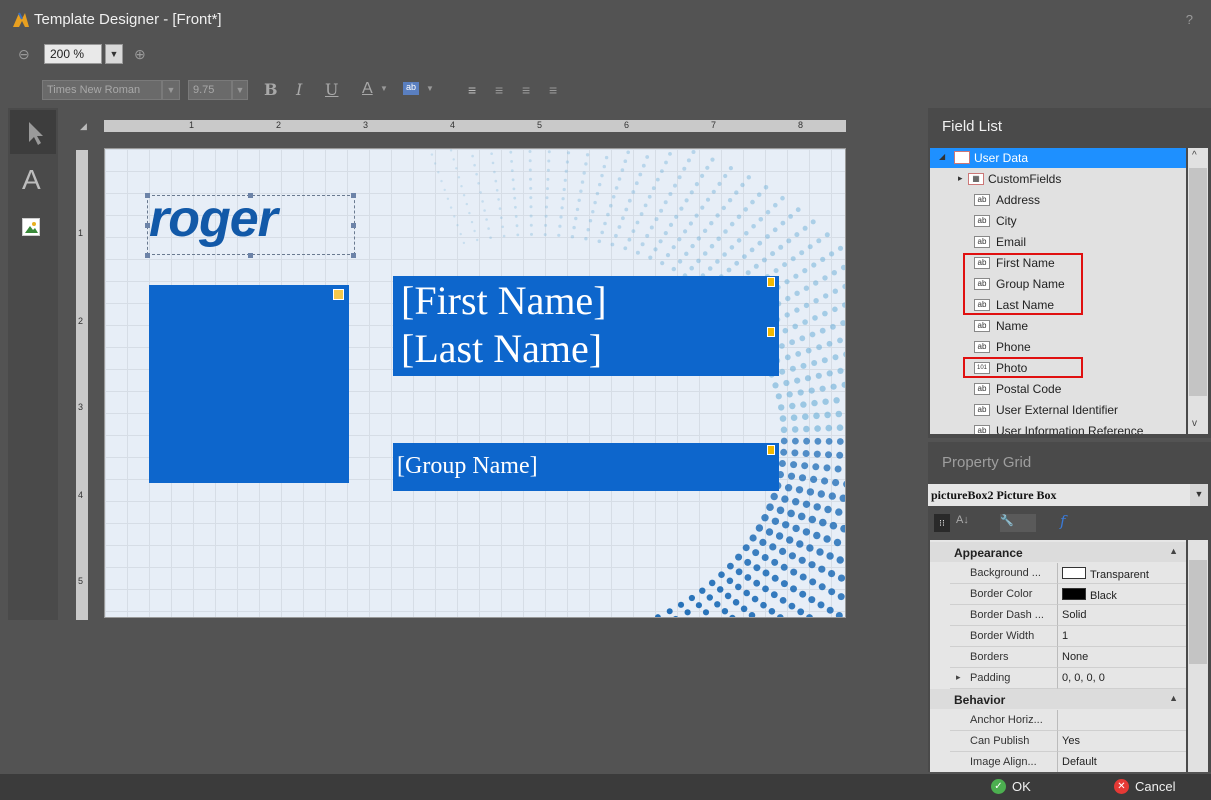 This screenshot has width=1211, height=800. What do you see at coordinates (553, 90) in the screenshot?
I see `justify-icon: ≡` at bounding box center [553, 90].